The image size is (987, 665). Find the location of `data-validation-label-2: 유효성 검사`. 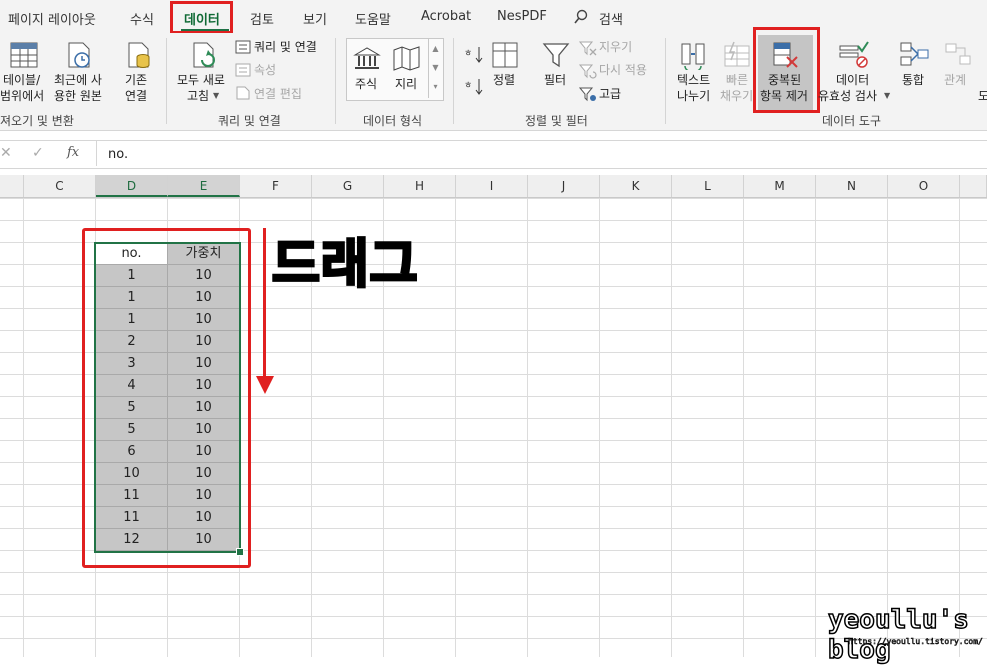

data-validation-label-2: 유효성 검사 is located at coordinates (847, 96).